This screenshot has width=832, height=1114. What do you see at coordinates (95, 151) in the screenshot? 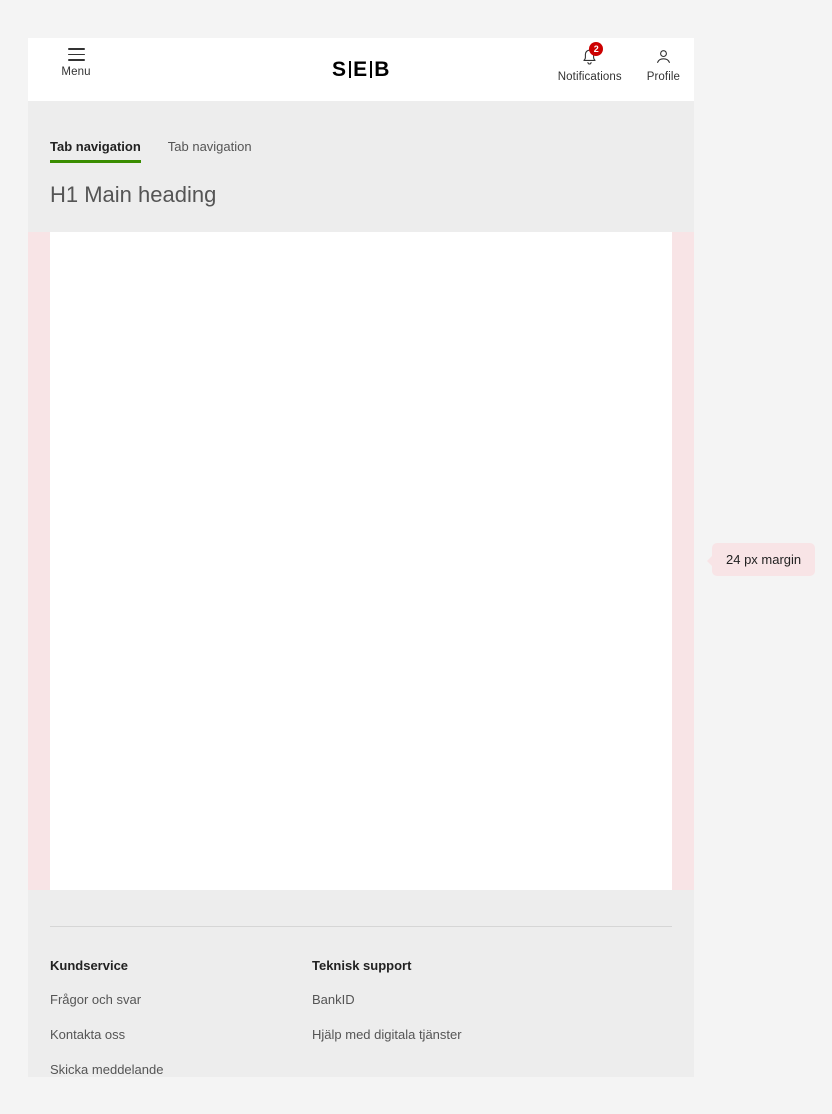
I see `tab-navigation-item-1: Tab navigation` at bounding box center [95, 151].